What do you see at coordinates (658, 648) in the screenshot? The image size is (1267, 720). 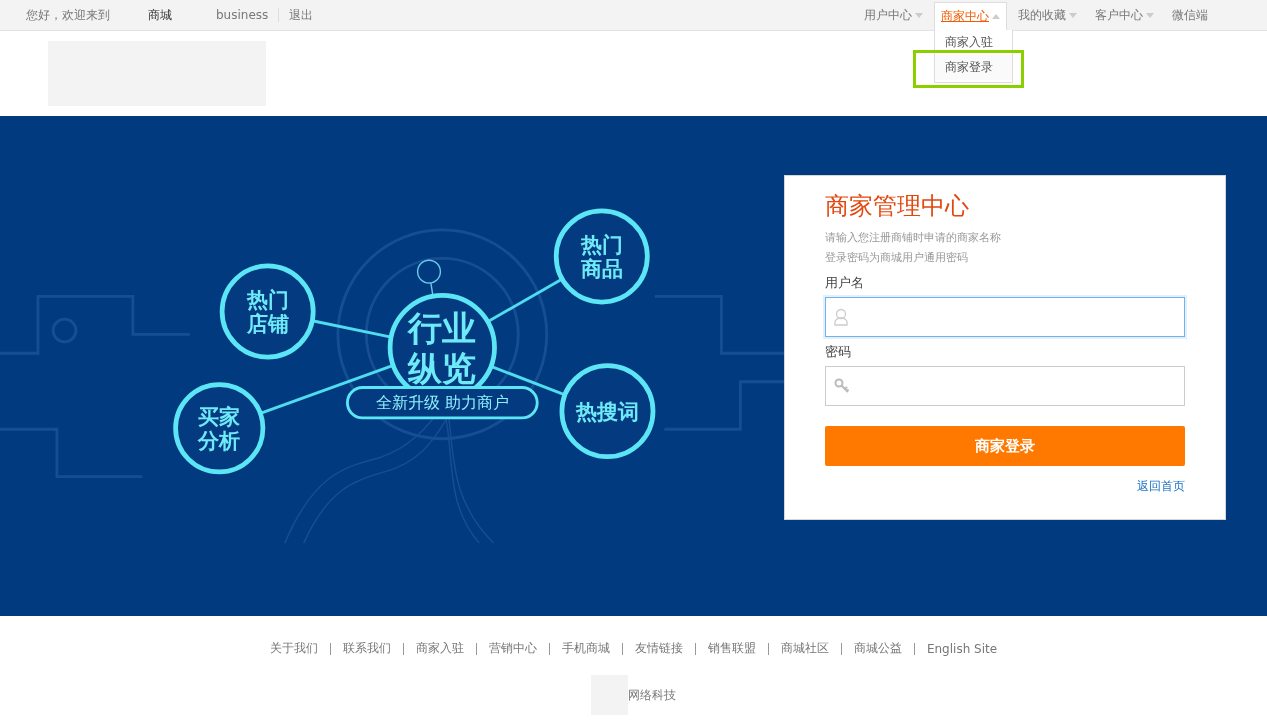 I see `footer-link: 友情链接` at bounding box center [658, 648].